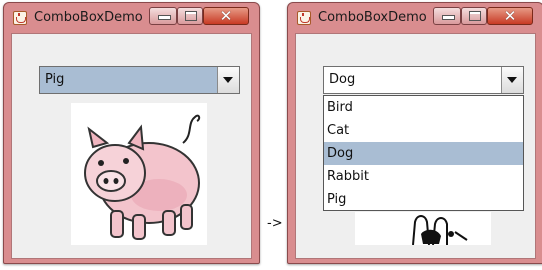  What do you see at coordinates (342, 79) in the screenshot?
I see `combobox-selected-value: Dog` at bounding box center [342, 79].